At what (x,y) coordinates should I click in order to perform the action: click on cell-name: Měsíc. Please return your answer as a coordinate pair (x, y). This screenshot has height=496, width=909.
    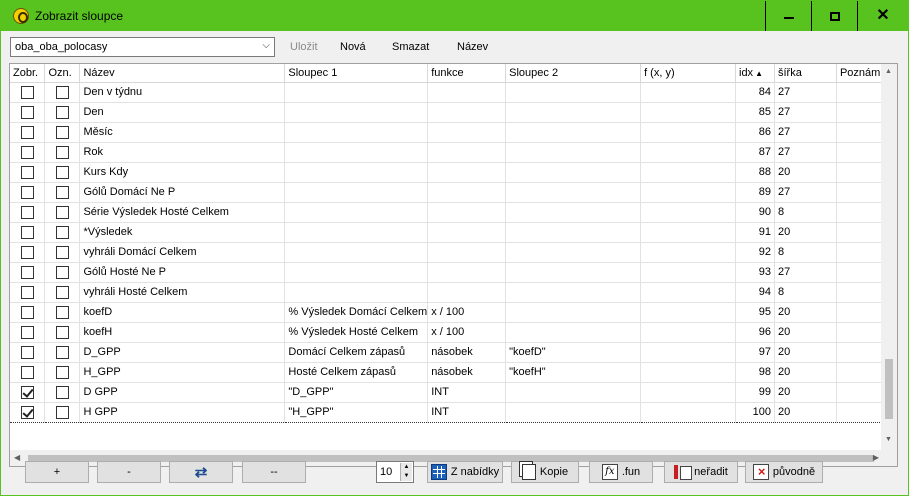
    Looking at the image, I should click on (182, 132).